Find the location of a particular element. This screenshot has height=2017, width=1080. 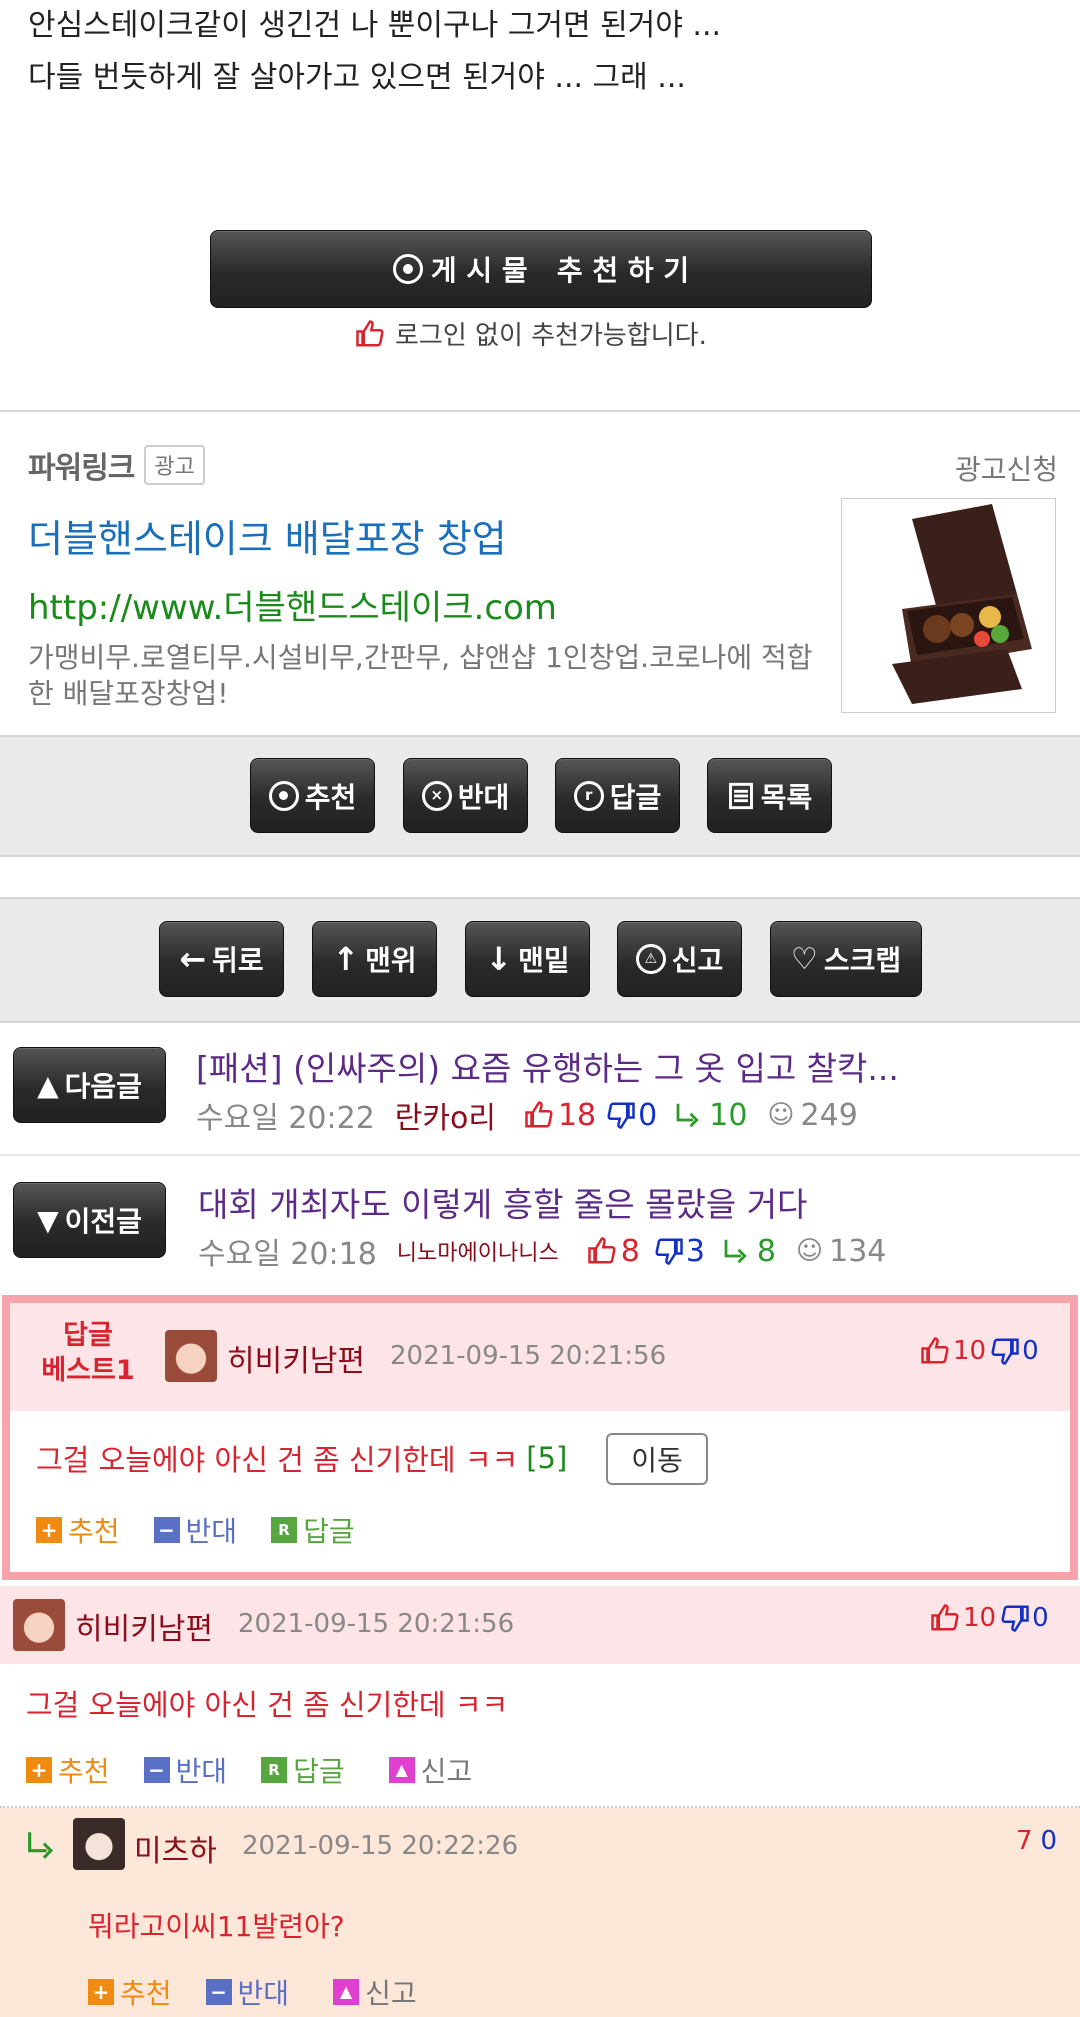

steak-box-image is located at coordinates (962, 604).